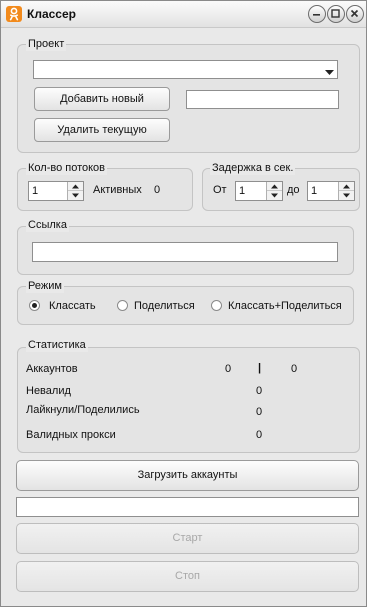  I want to click on threads-spinbox: 1, so click(56, 191).